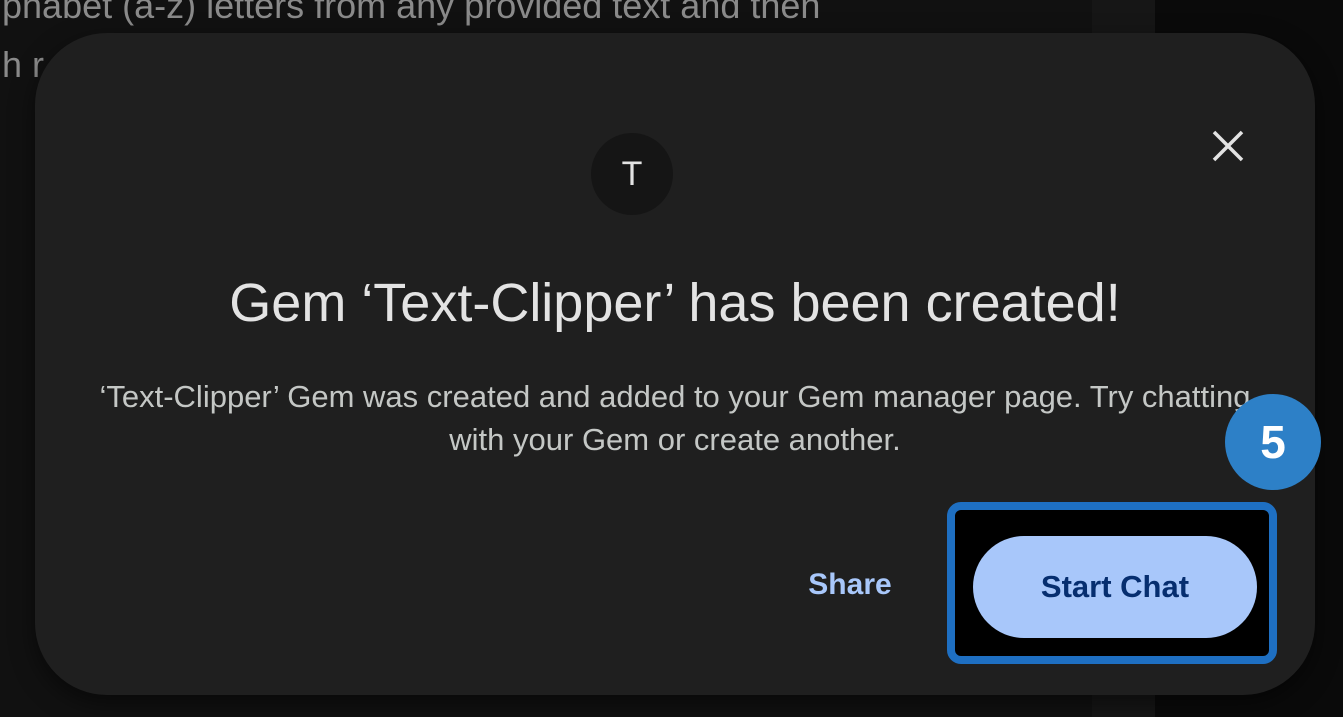 The image size is (1343, 717). What do you see at coordinates (1115, 587) in the screenshot?
I see `start-chat-button: Start Chat` at bounding box center [1115, 587].